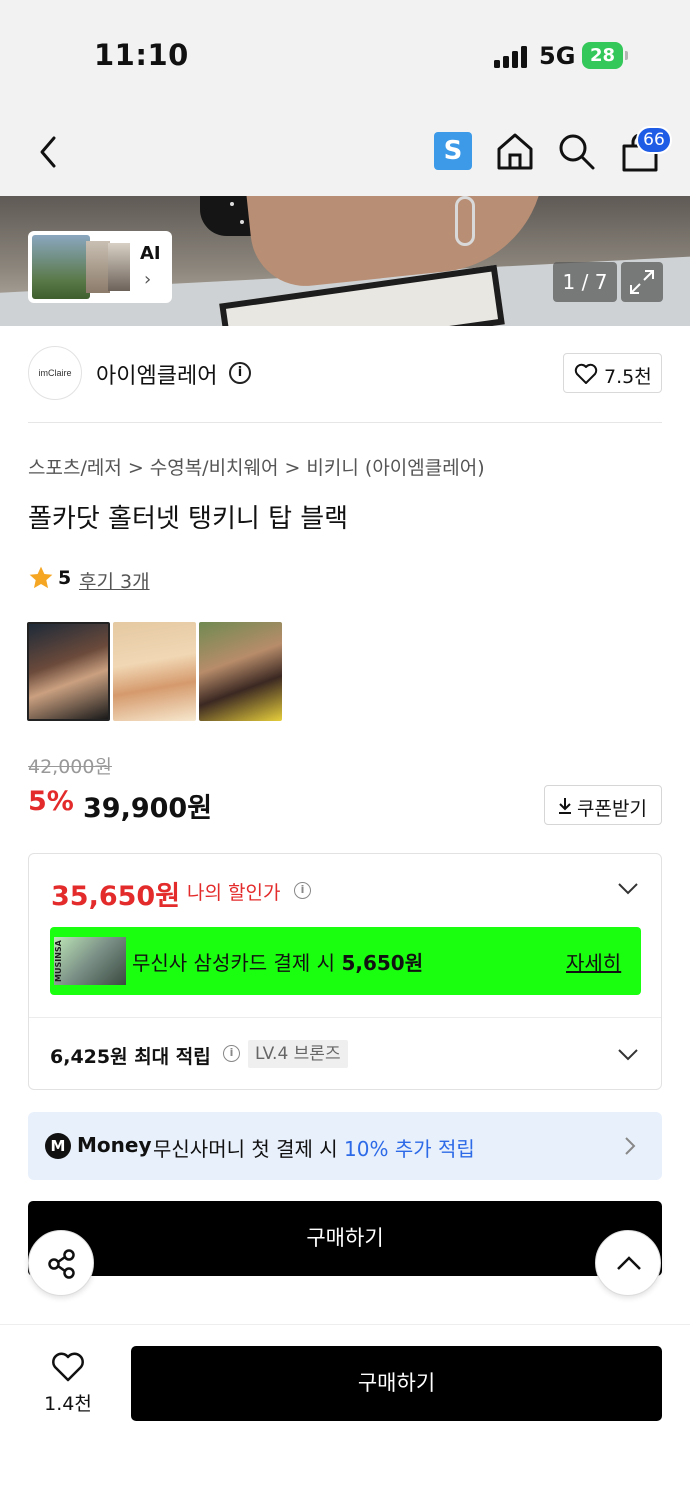  What do you see at coordinates (409, 1149) in the screenshot?
I see `money-highlight: 10% 추가 적립` at bounding box center [409, 1149].